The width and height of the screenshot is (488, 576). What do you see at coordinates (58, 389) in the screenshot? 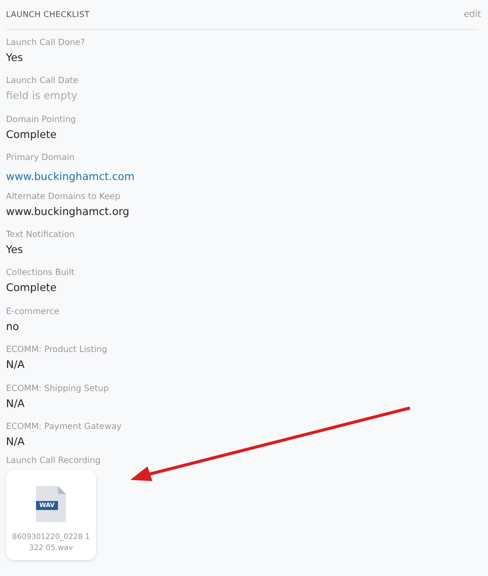
I see `field-label: ECOMM: Shipping Setup` at bounding box center [58, 389].